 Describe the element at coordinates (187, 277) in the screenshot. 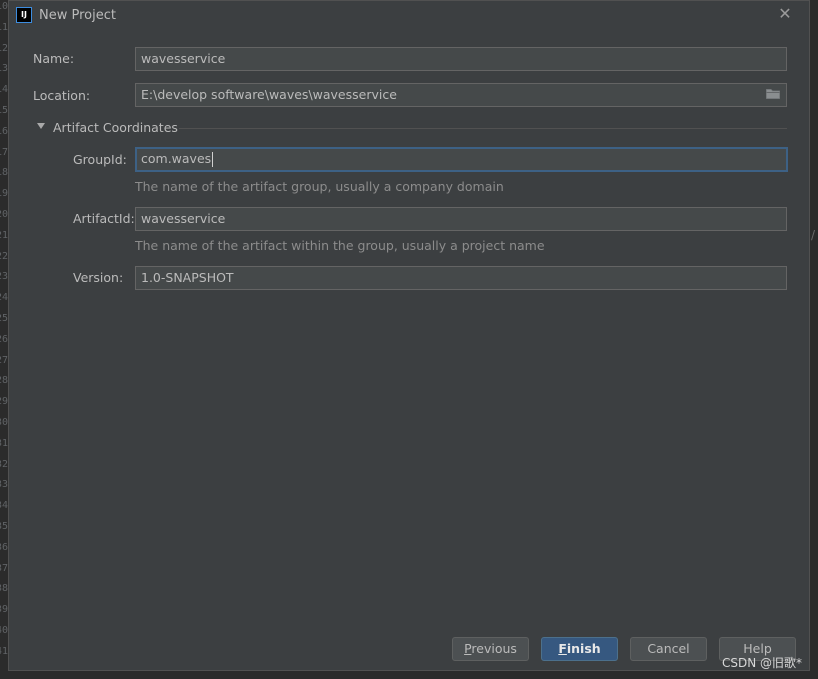

I see `version-field-value: 1.0-SNAPSHOT` at that location.